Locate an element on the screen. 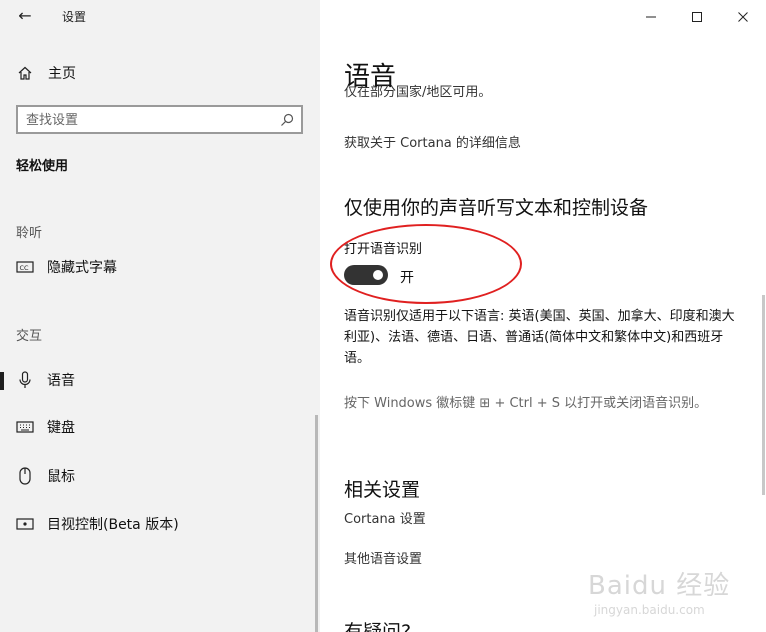  maximize-button is located at coordinates (697, 17).